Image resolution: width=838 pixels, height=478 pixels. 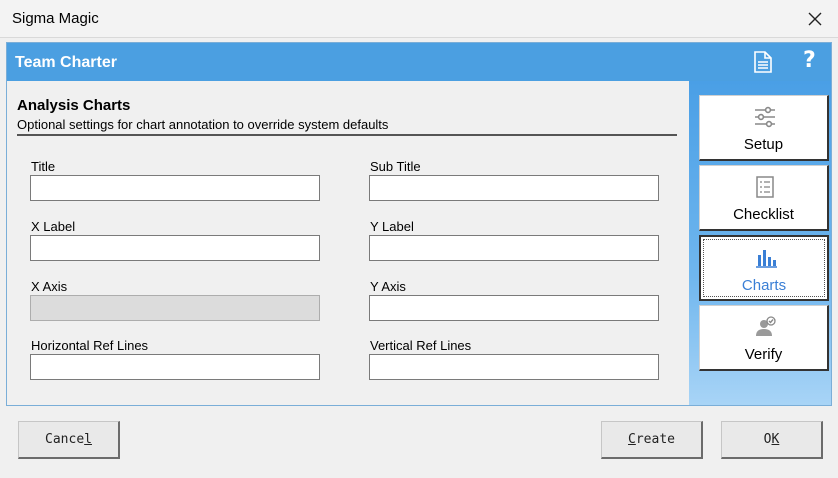 I want to click on nav-charts-button: Charts, so click(x=764, y=268).